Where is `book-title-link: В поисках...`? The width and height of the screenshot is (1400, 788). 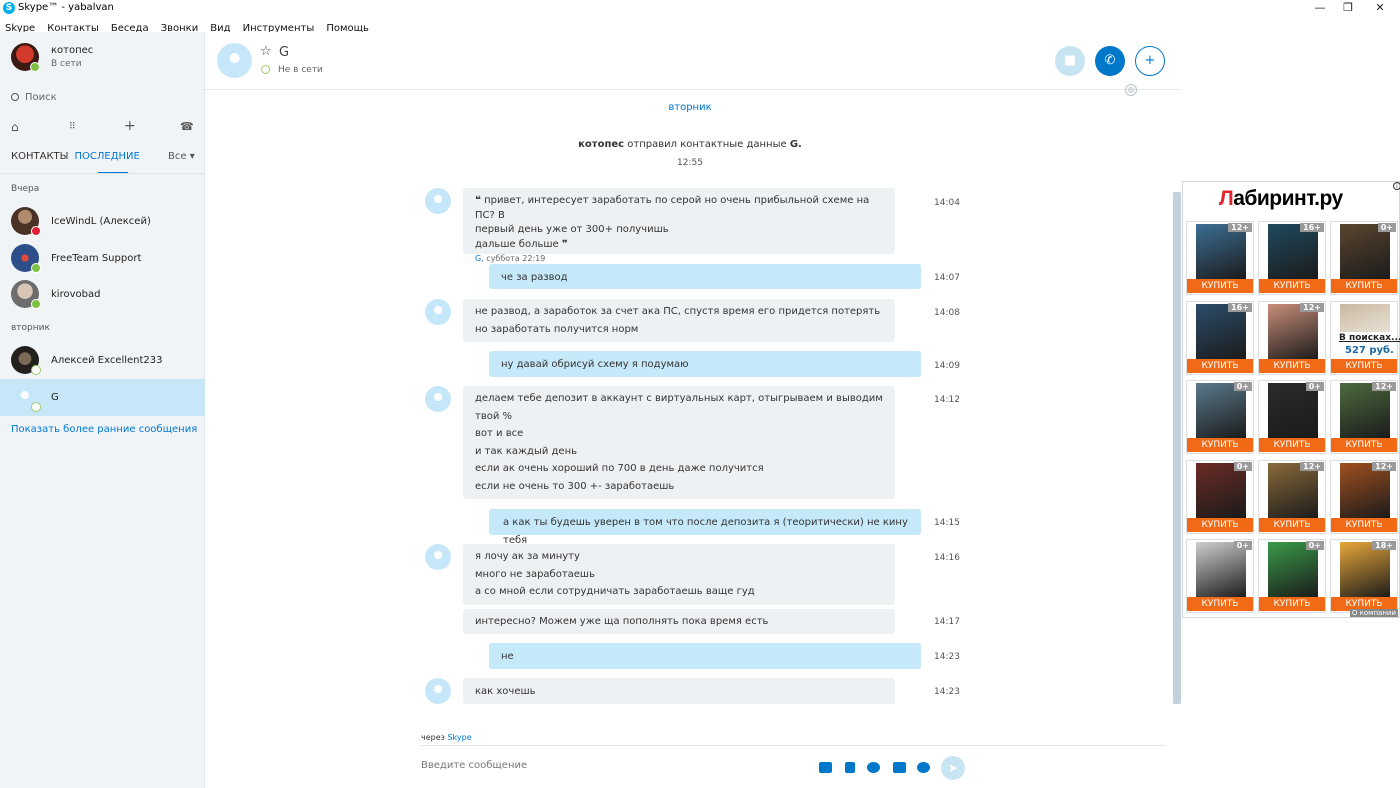 book-title-link: В поисках... is located at coordinates (1369, 338).